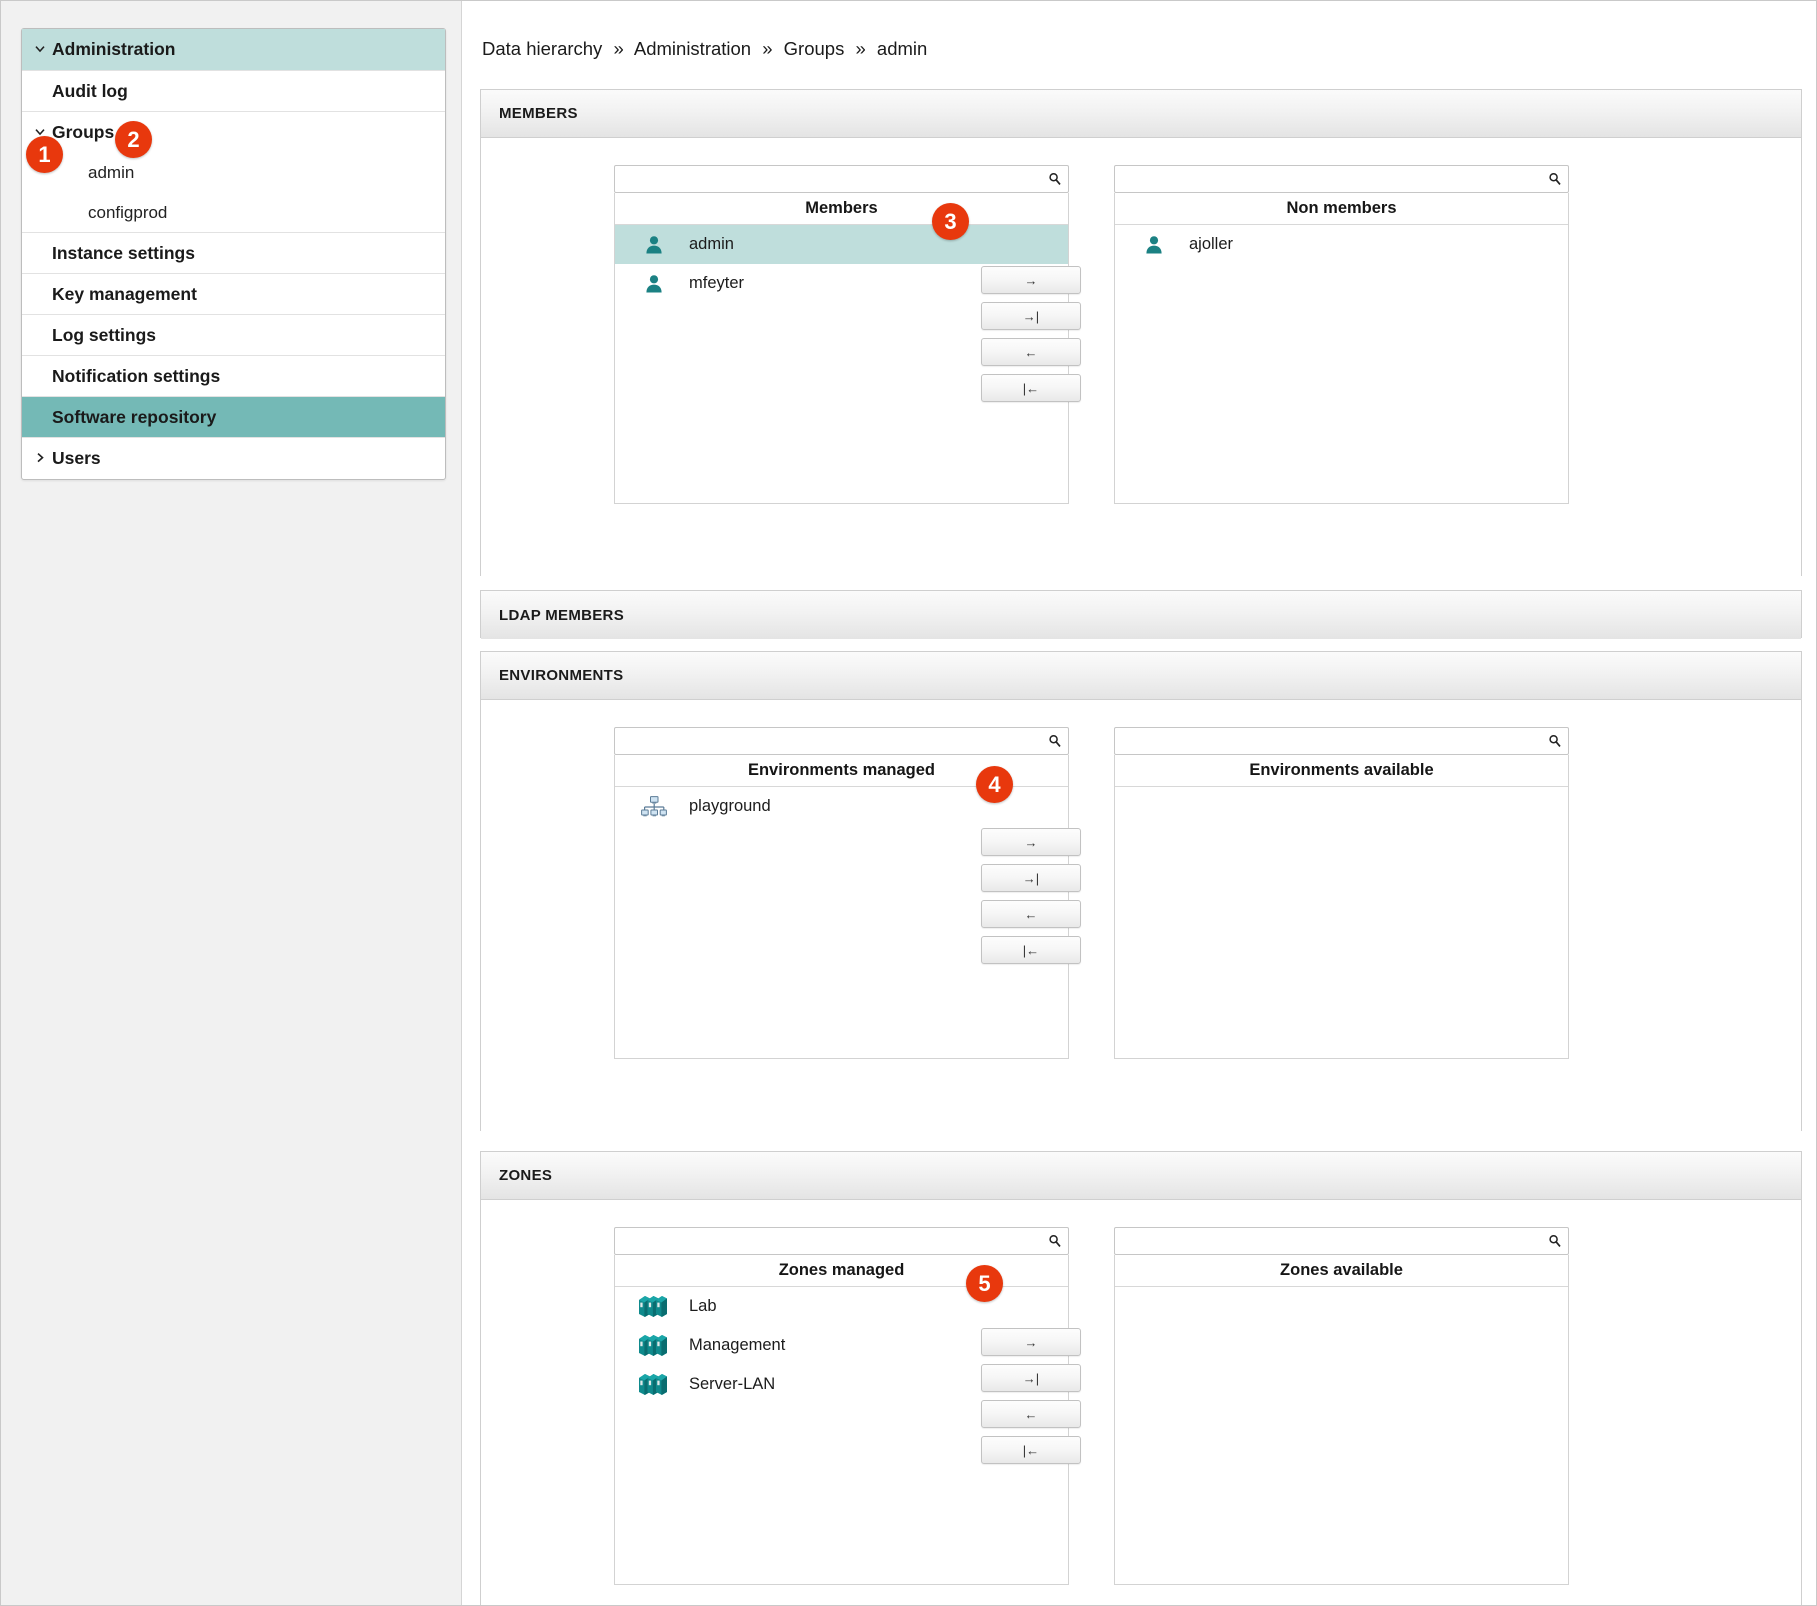 The height and width of the screenshot is (1606, 1817). Describe the element at coordinates (542, 48) in the screenshot. I see `breadcrumb-item-data-hierarchy: Data hierarchy` at that location.